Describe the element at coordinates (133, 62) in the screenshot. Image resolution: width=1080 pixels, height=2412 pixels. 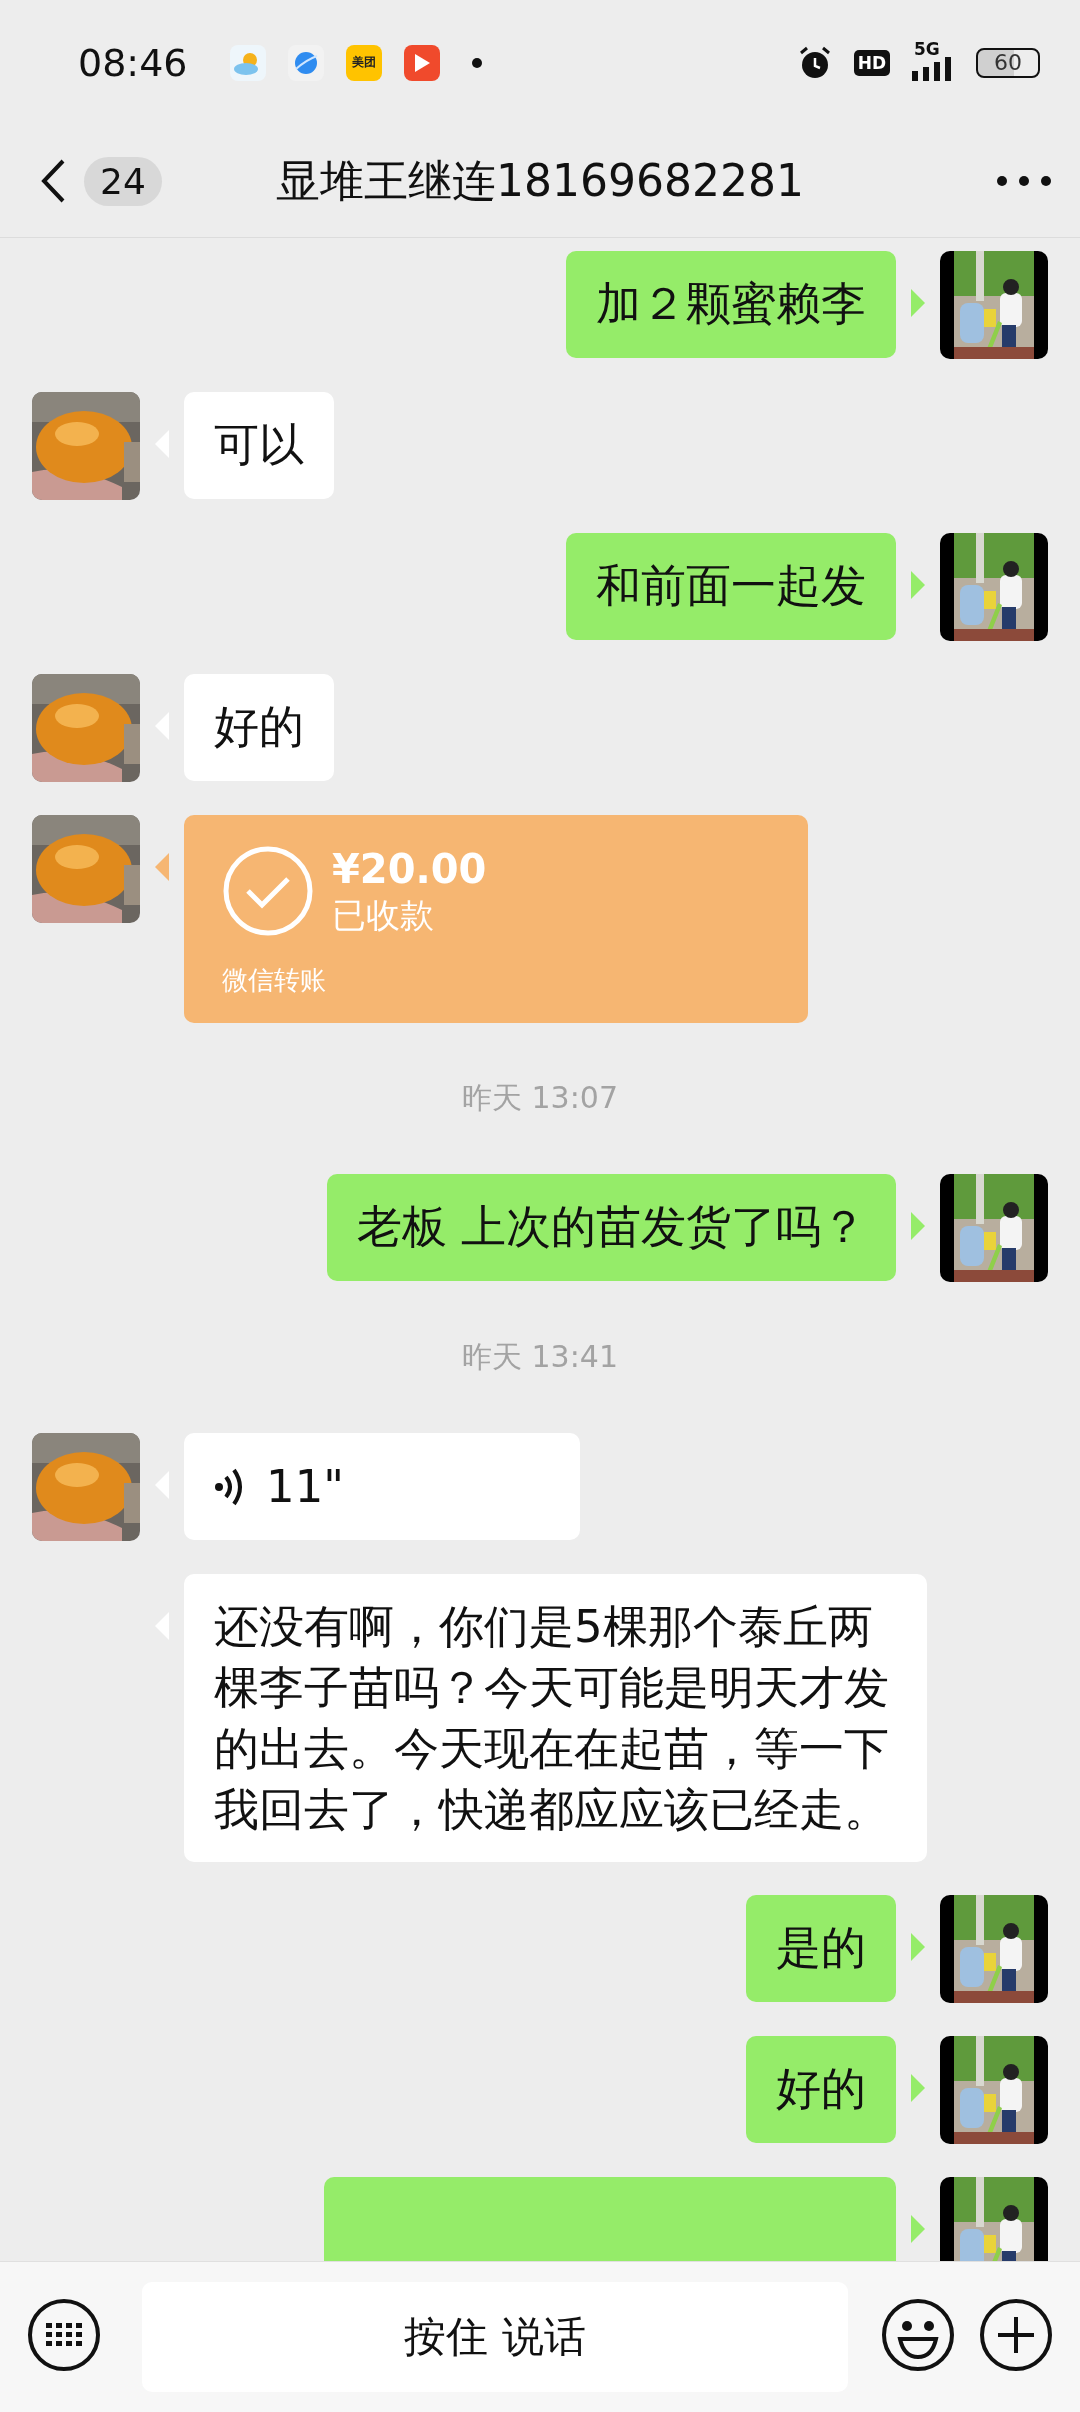
I see `status-time: 08:46` at that location.